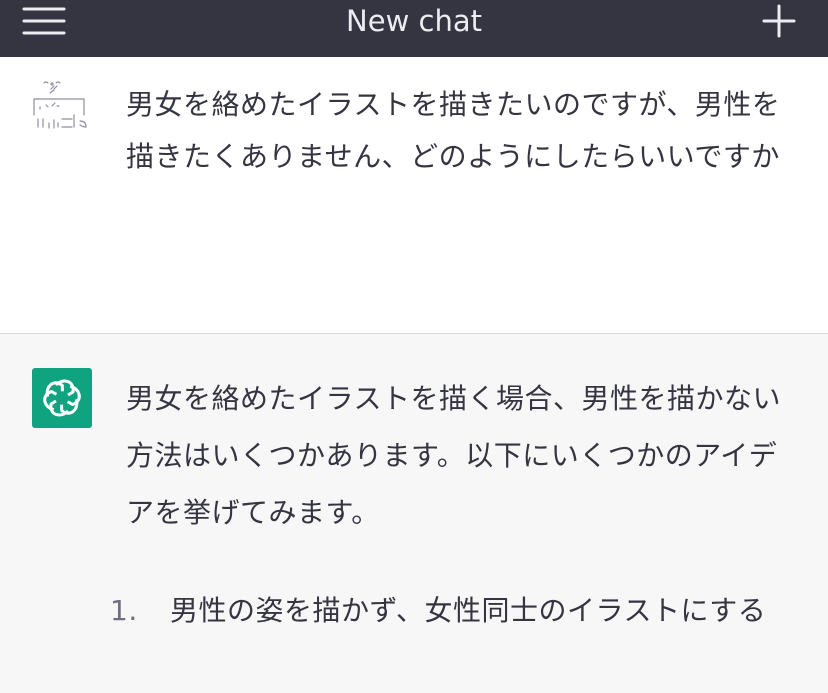 This screenshot has width=828, height=693. Describe the element at coordinates (60, 105) in the screenshot. I see `ascii-art-avatar-icon` at that location.